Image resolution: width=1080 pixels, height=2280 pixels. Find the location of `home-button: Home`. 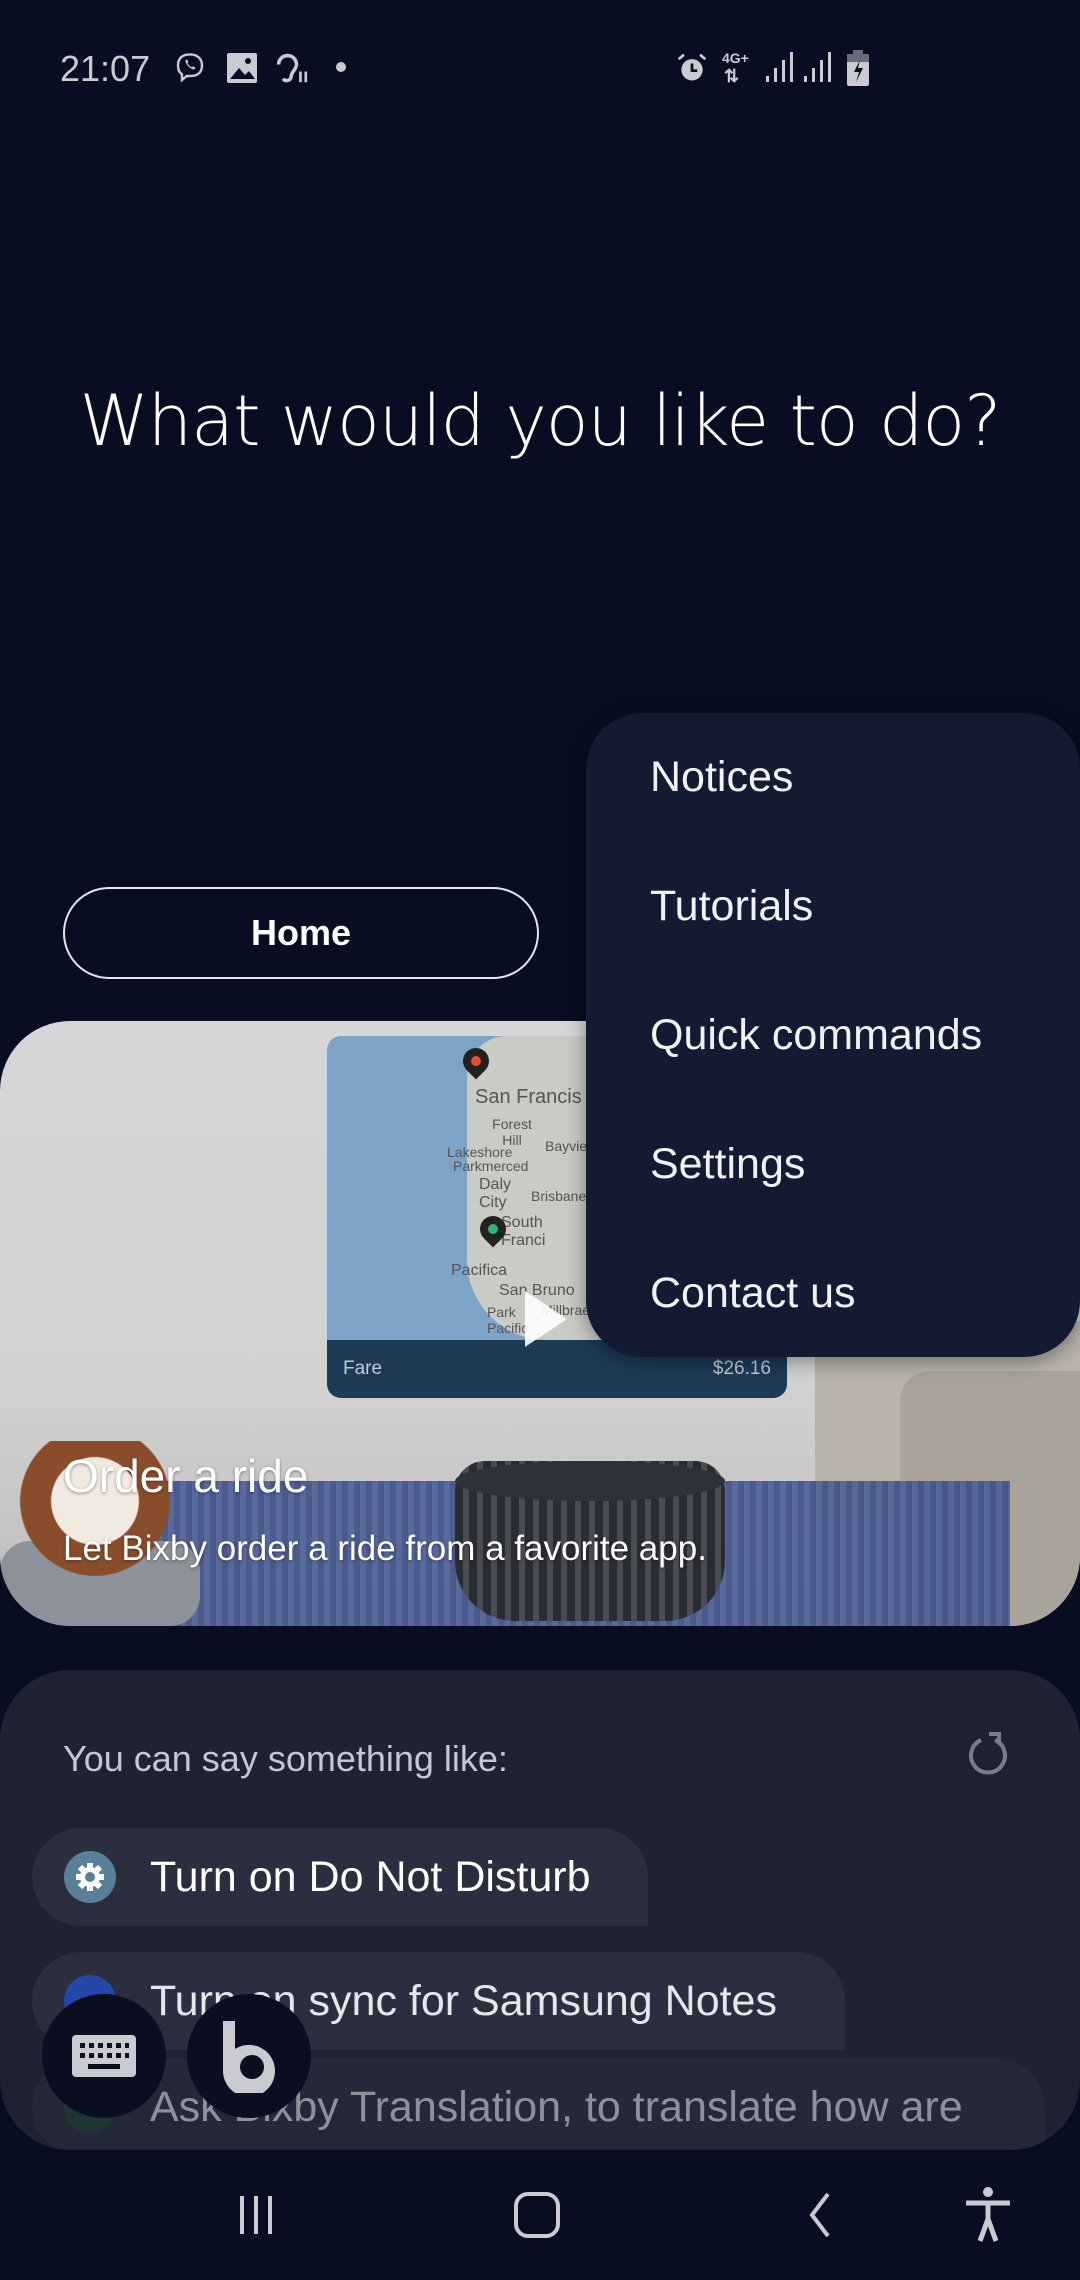

home-button: Home is located at coordinates (301, 933).